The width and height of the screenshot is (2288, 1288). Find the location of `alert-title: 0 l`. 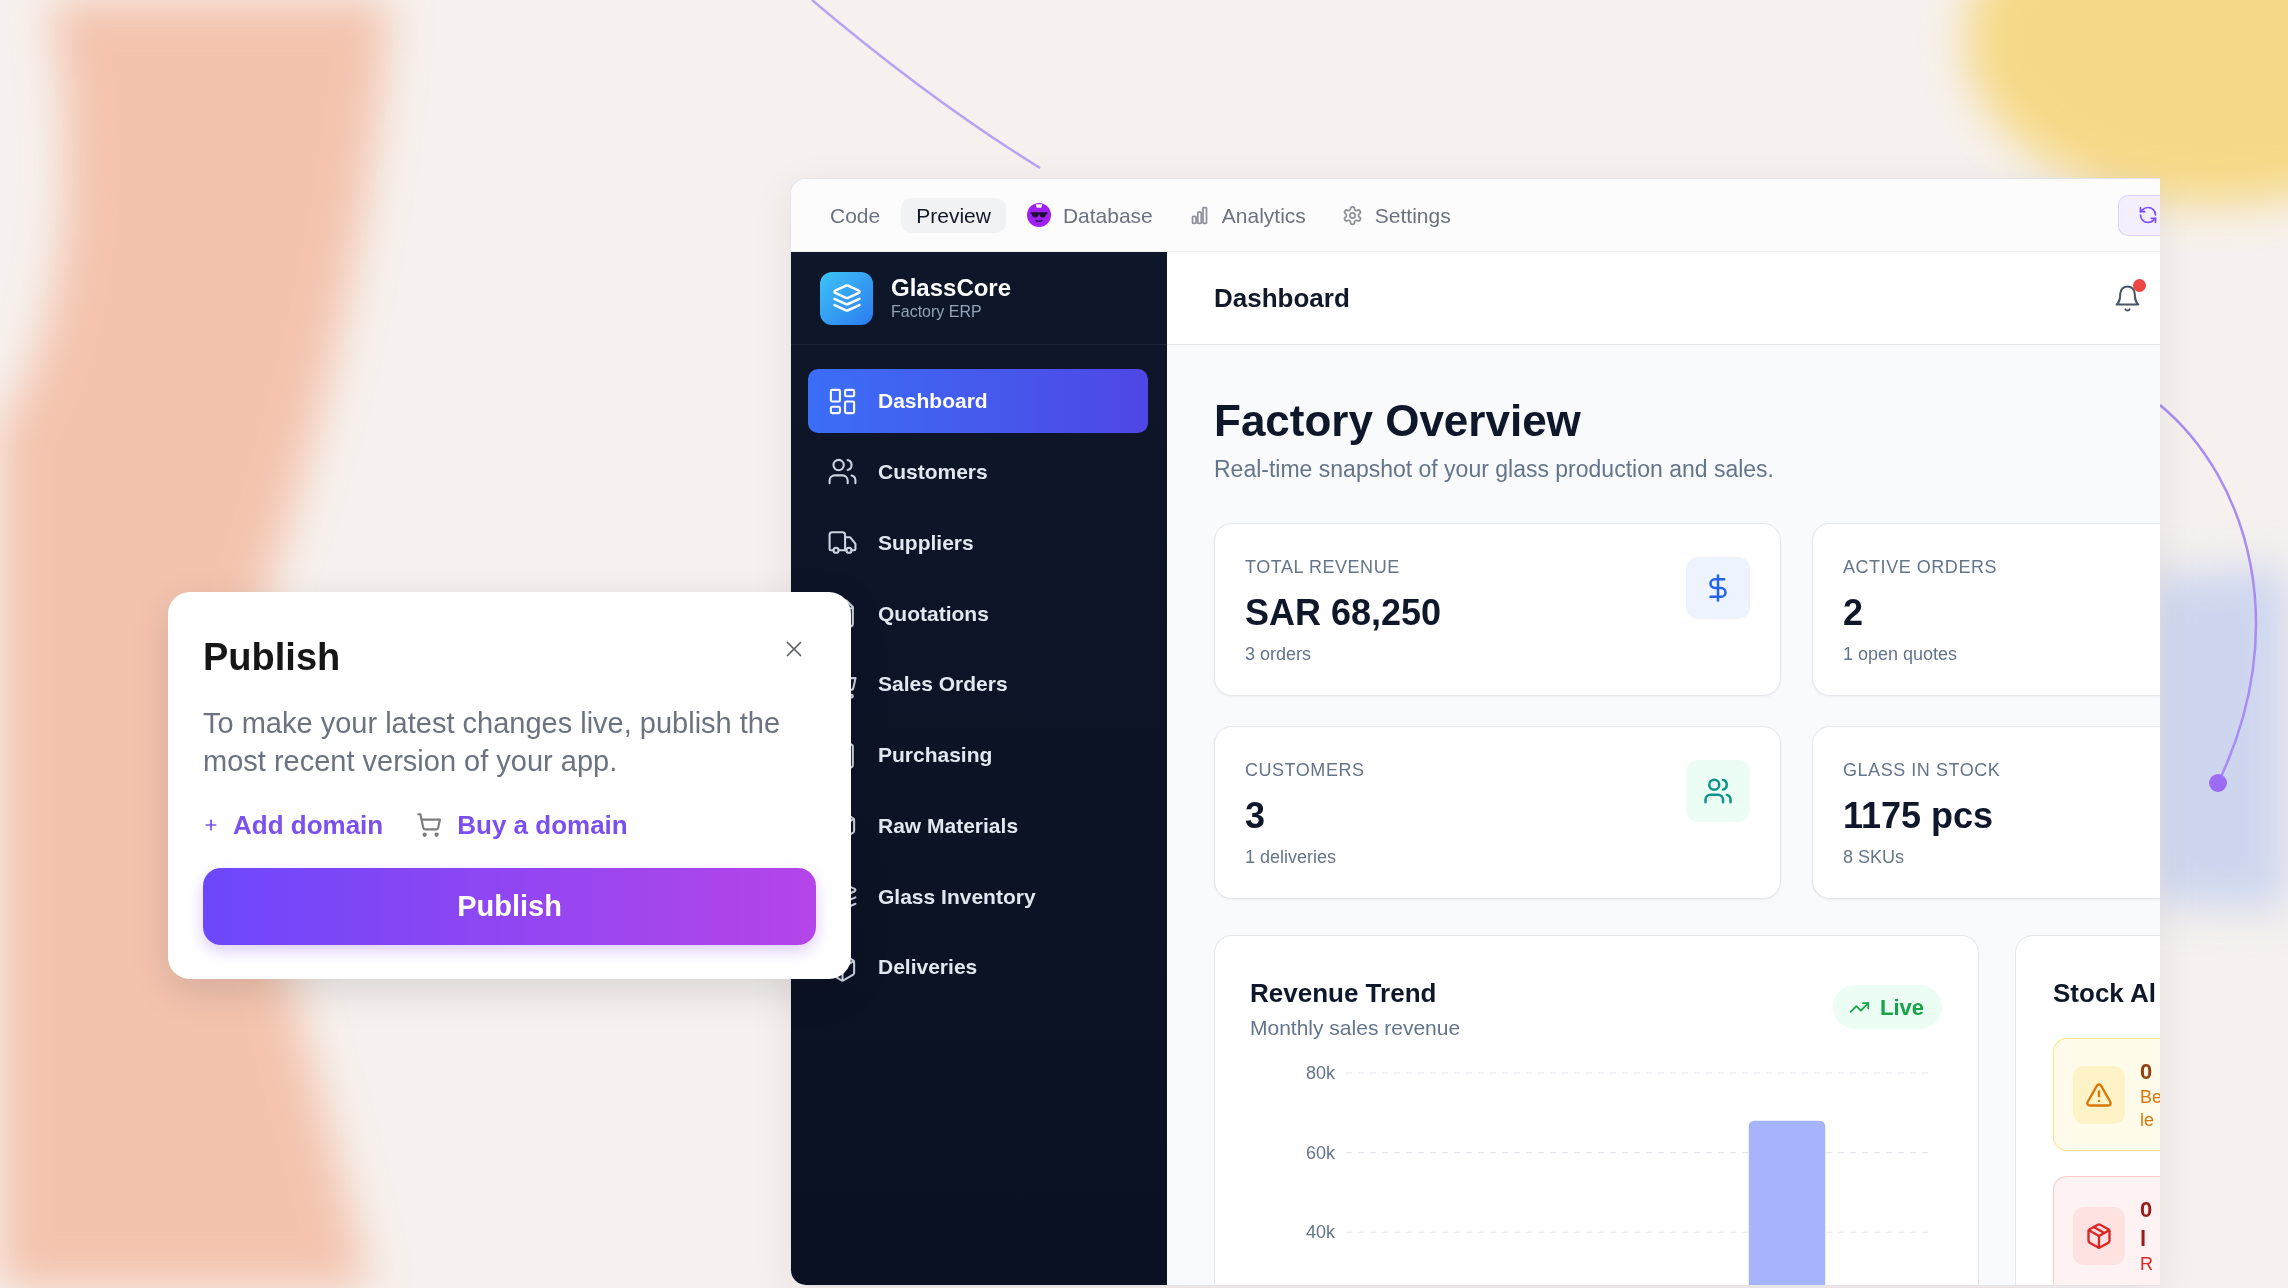

alert-title: 0 l is located at coordinates (2146, 1224).